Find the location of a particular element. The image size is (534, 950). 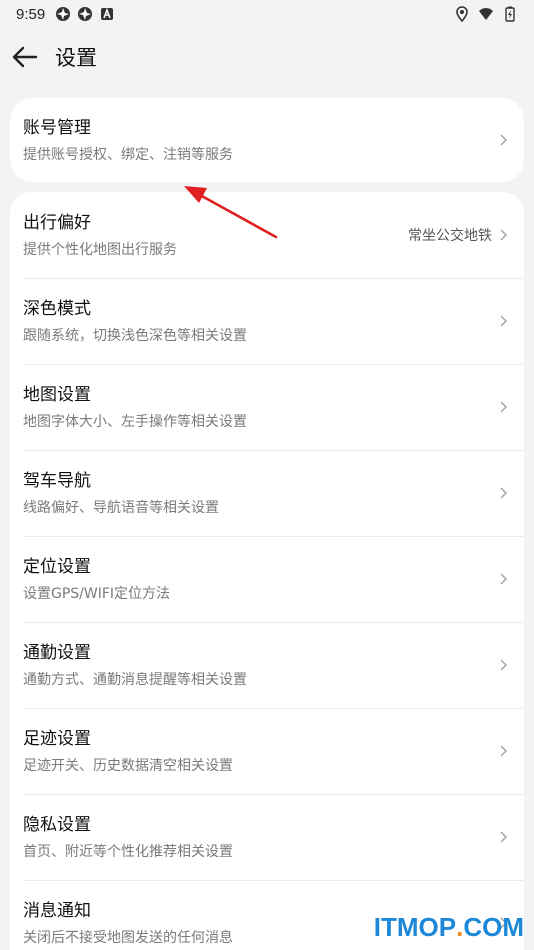

item-subtitle: 提供个性化地图出行服务 is located at coordinates (100, 249).